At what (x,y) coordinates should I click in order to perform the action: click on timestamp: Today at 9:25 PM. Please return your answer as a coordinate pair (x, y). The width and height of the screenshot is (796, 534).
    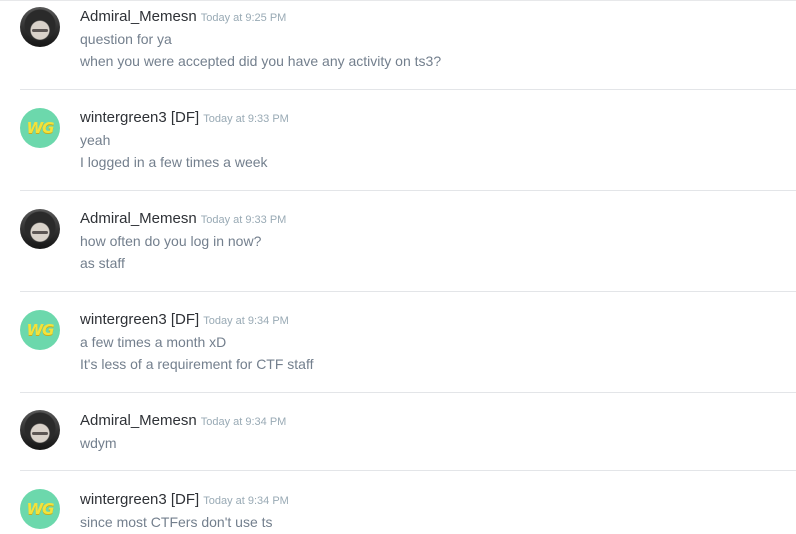
    Looking at the image, I should click on (243, 18).